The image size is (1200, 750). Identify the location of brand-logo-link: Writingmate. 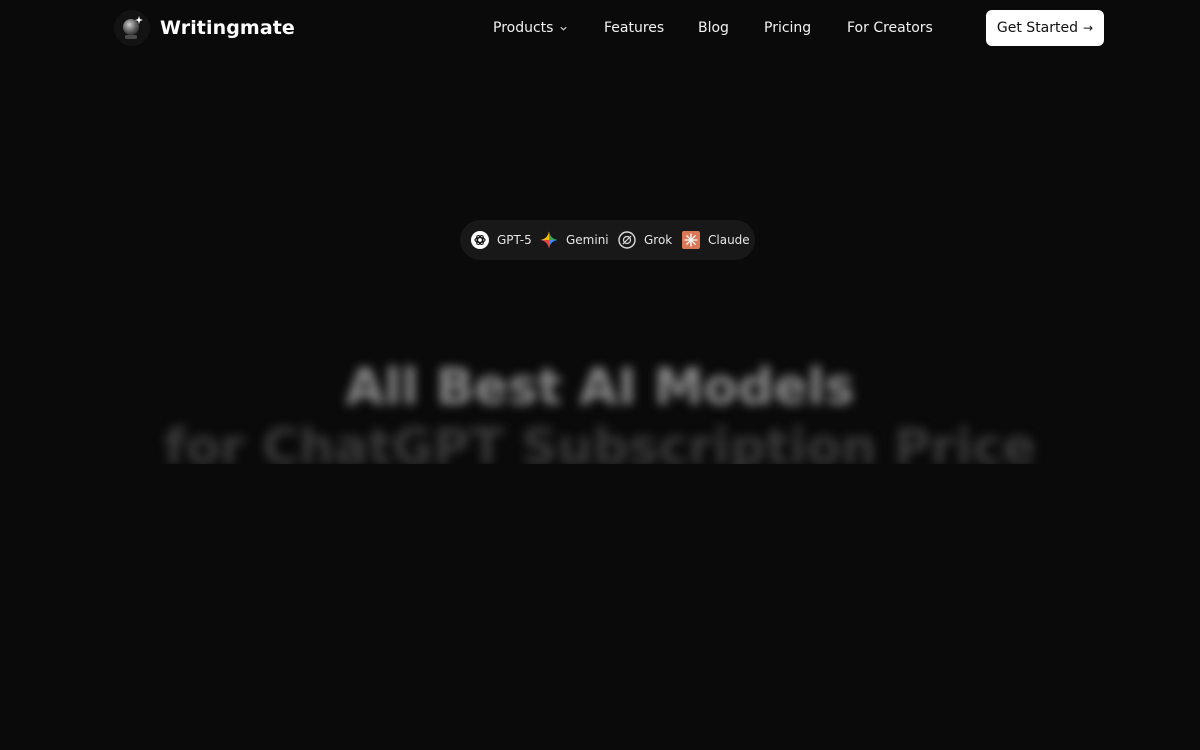
(204, 28).